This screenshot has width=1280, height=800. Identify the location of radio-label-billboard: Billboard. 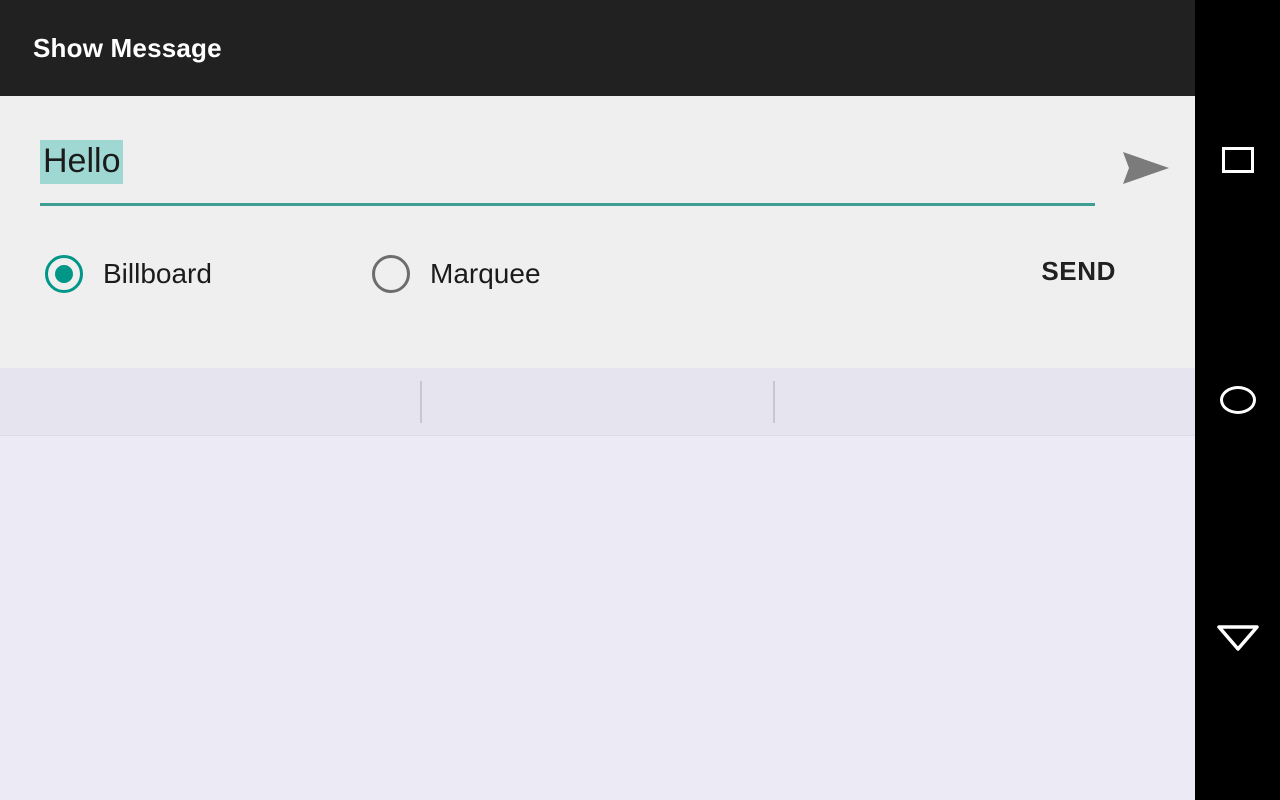
(157, 273).